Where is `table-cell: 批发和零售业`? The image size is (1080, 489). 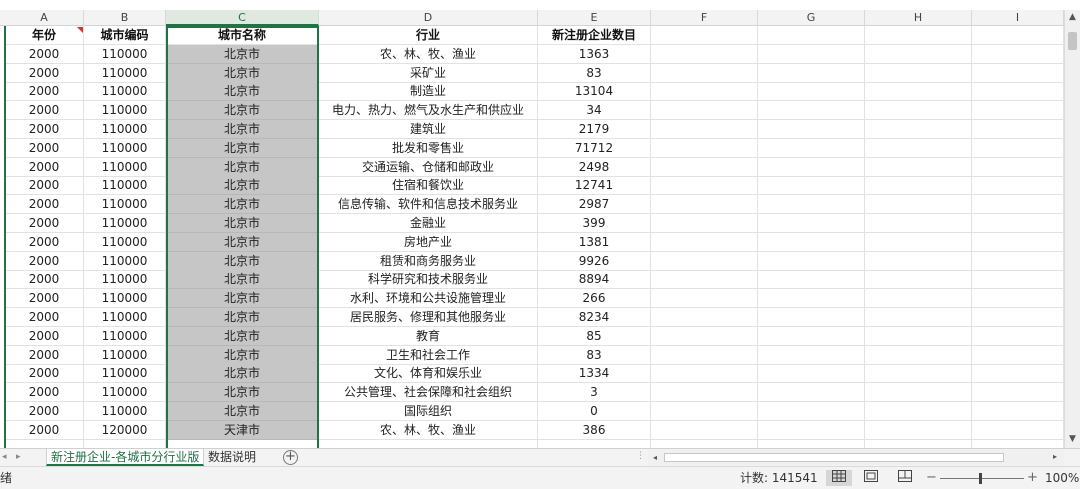 table-cell: 批发和零售业 is located at coordinates (428, 148).